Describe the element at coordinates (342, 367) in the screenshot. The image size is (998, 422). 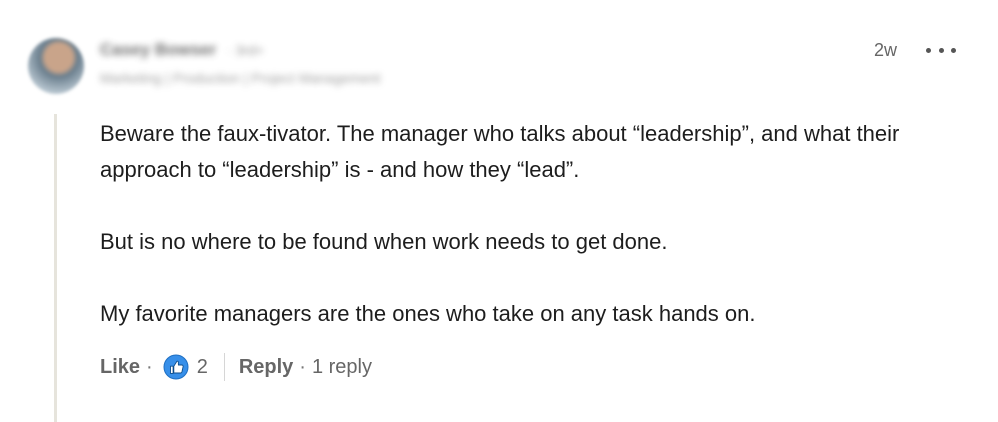
I see `reply-count-link: 1 reply` at that location.